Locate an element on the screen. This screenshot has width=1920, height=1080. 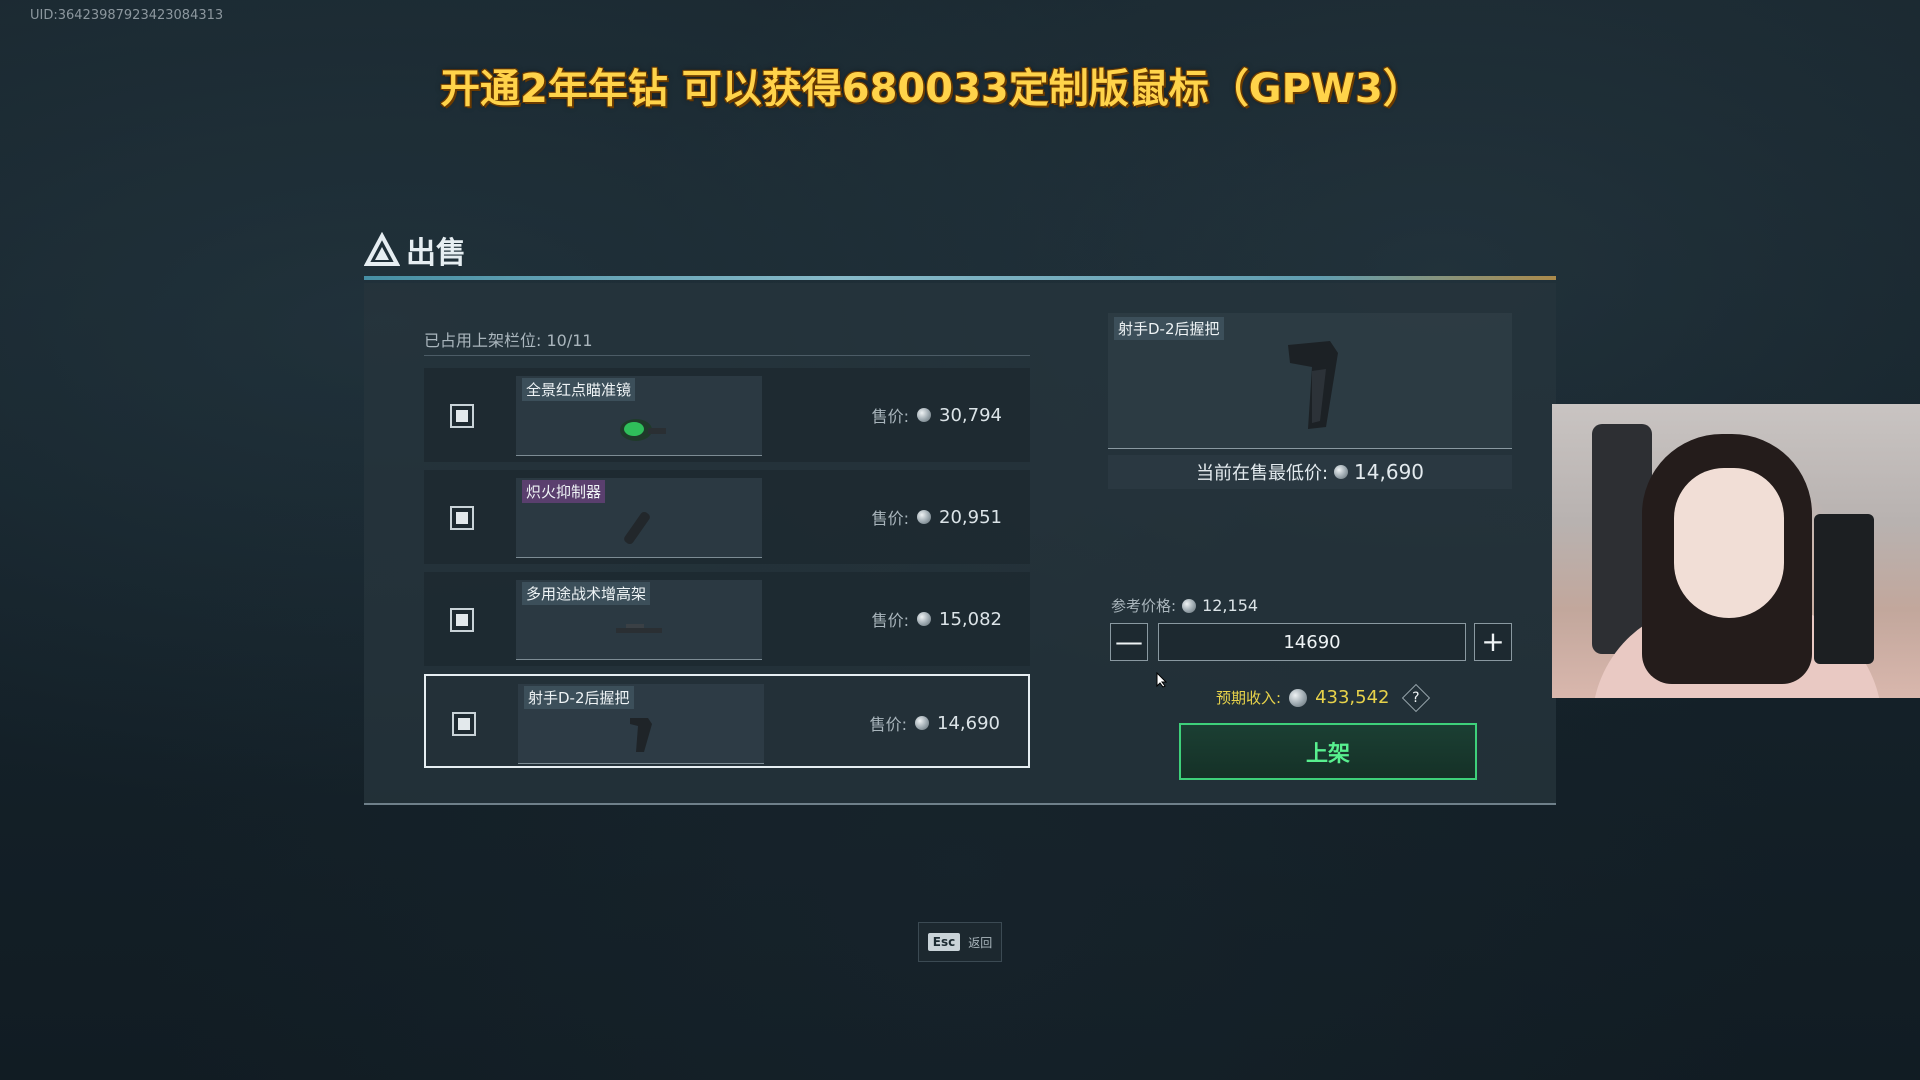
increase-price-button: + is located at coordinates (1493, 642).